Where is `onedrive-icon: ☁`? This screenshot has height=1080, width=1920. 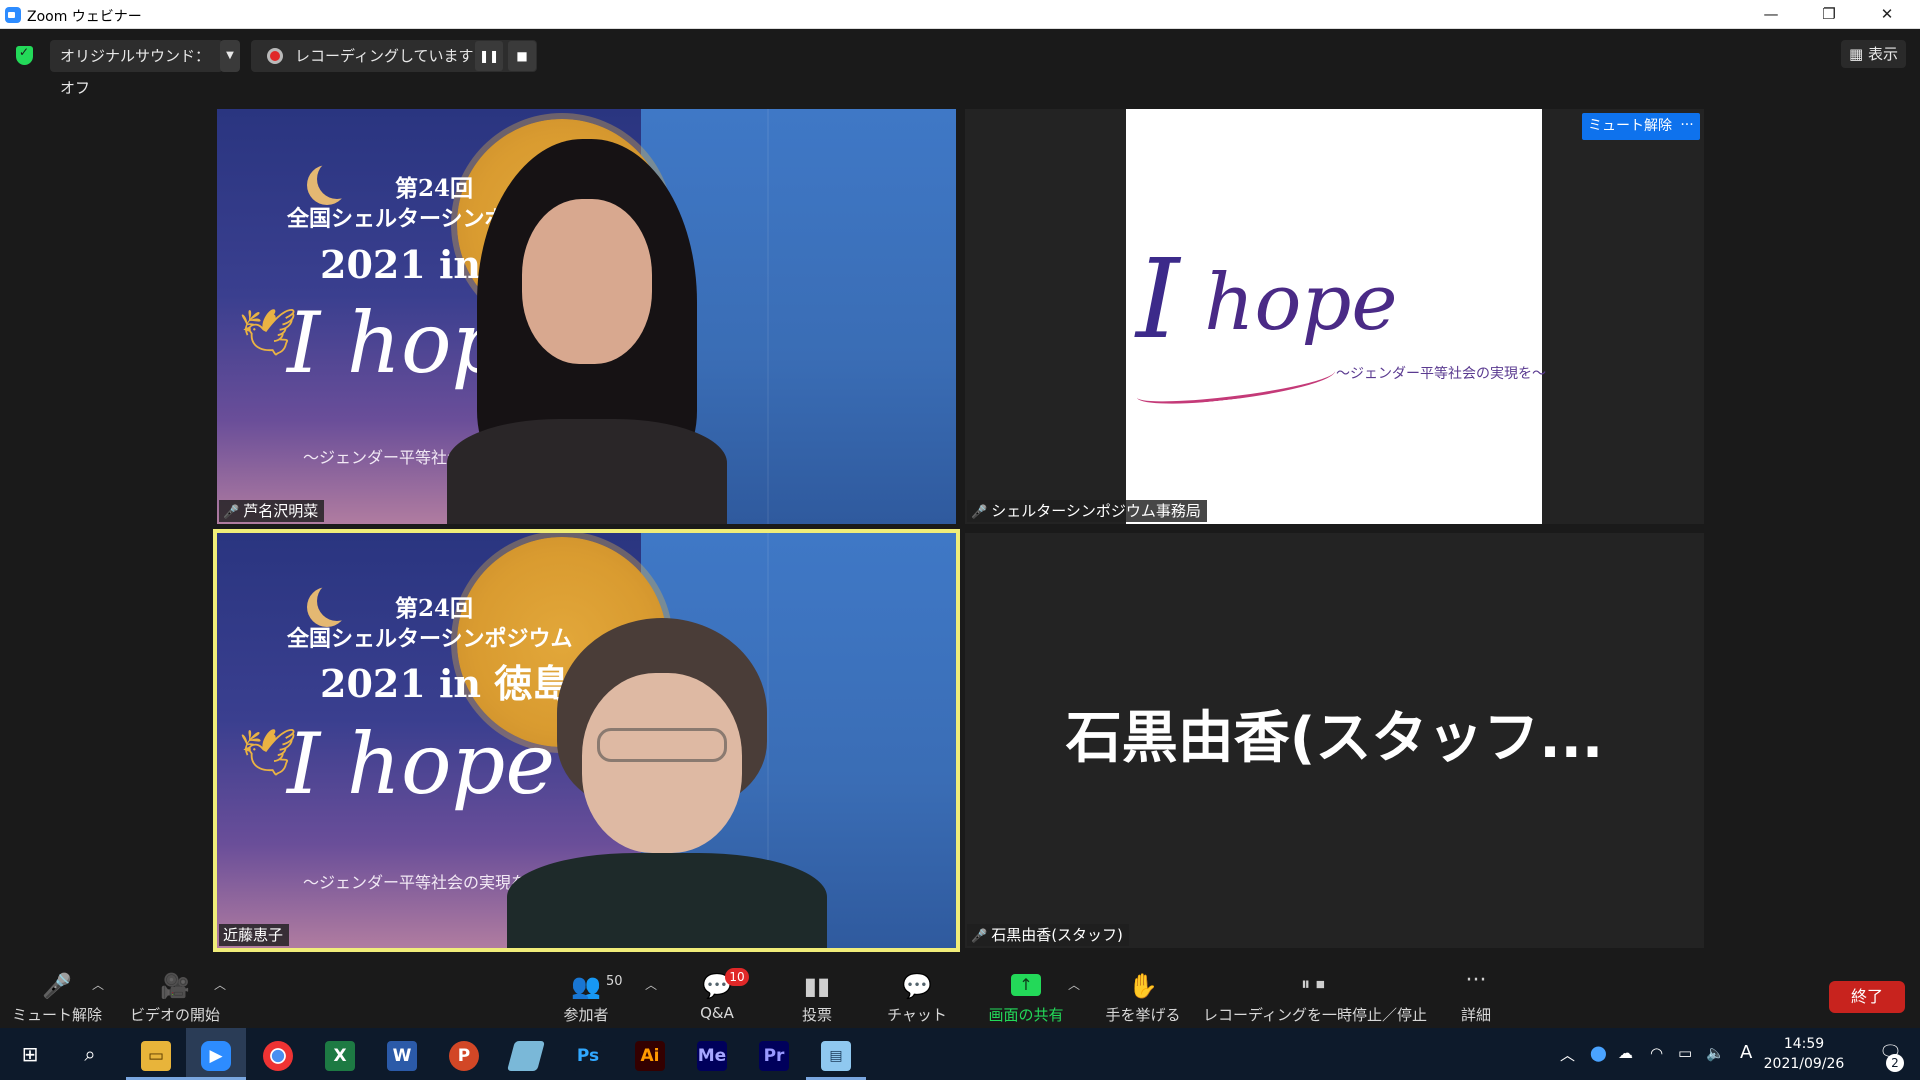
onedrive-icon: ☁ is located at coordinates (1625, 1053).